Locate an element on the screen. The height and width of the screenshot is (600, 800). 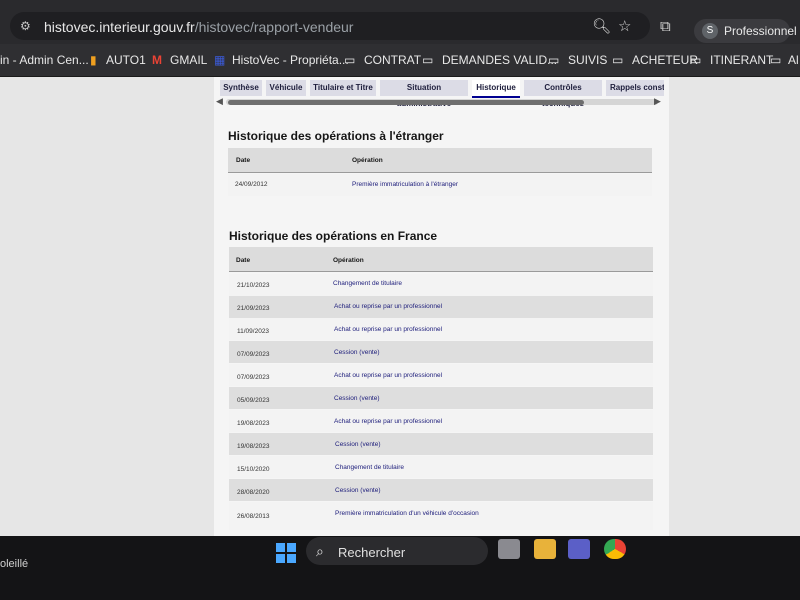
france-col-operation: Opération is located at coordinates (348, 260).